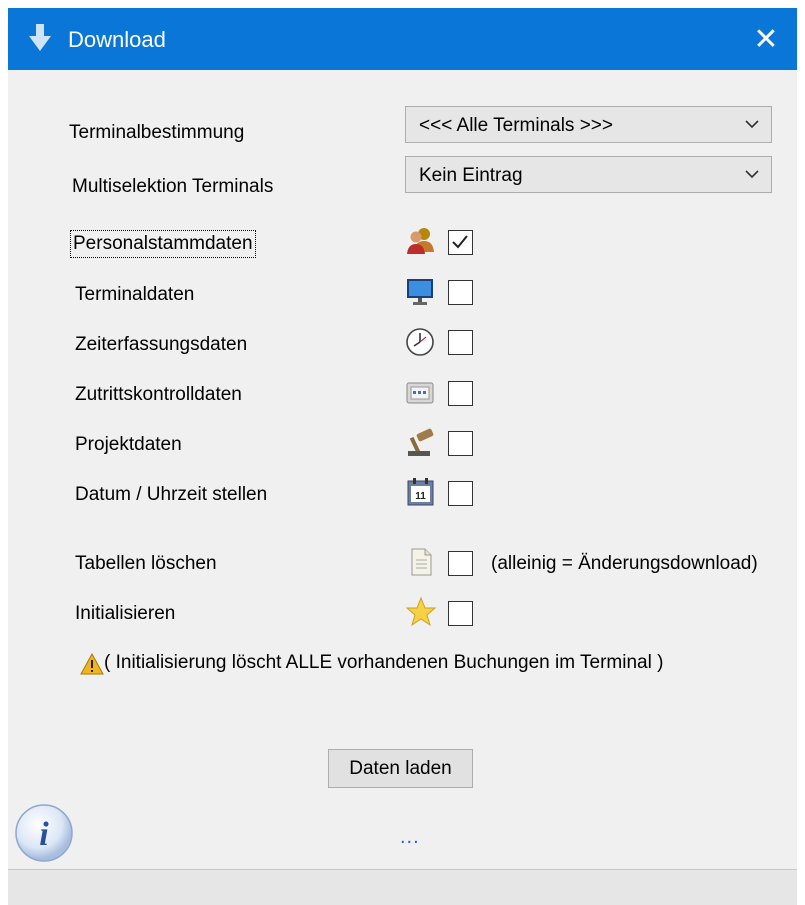 The height and width of the screenshot is (905, 805). What do you see at coordinates (460, 613) in the screenshot?
I see `option-initialisieren-checkbox` at bounding box center [460, 613].